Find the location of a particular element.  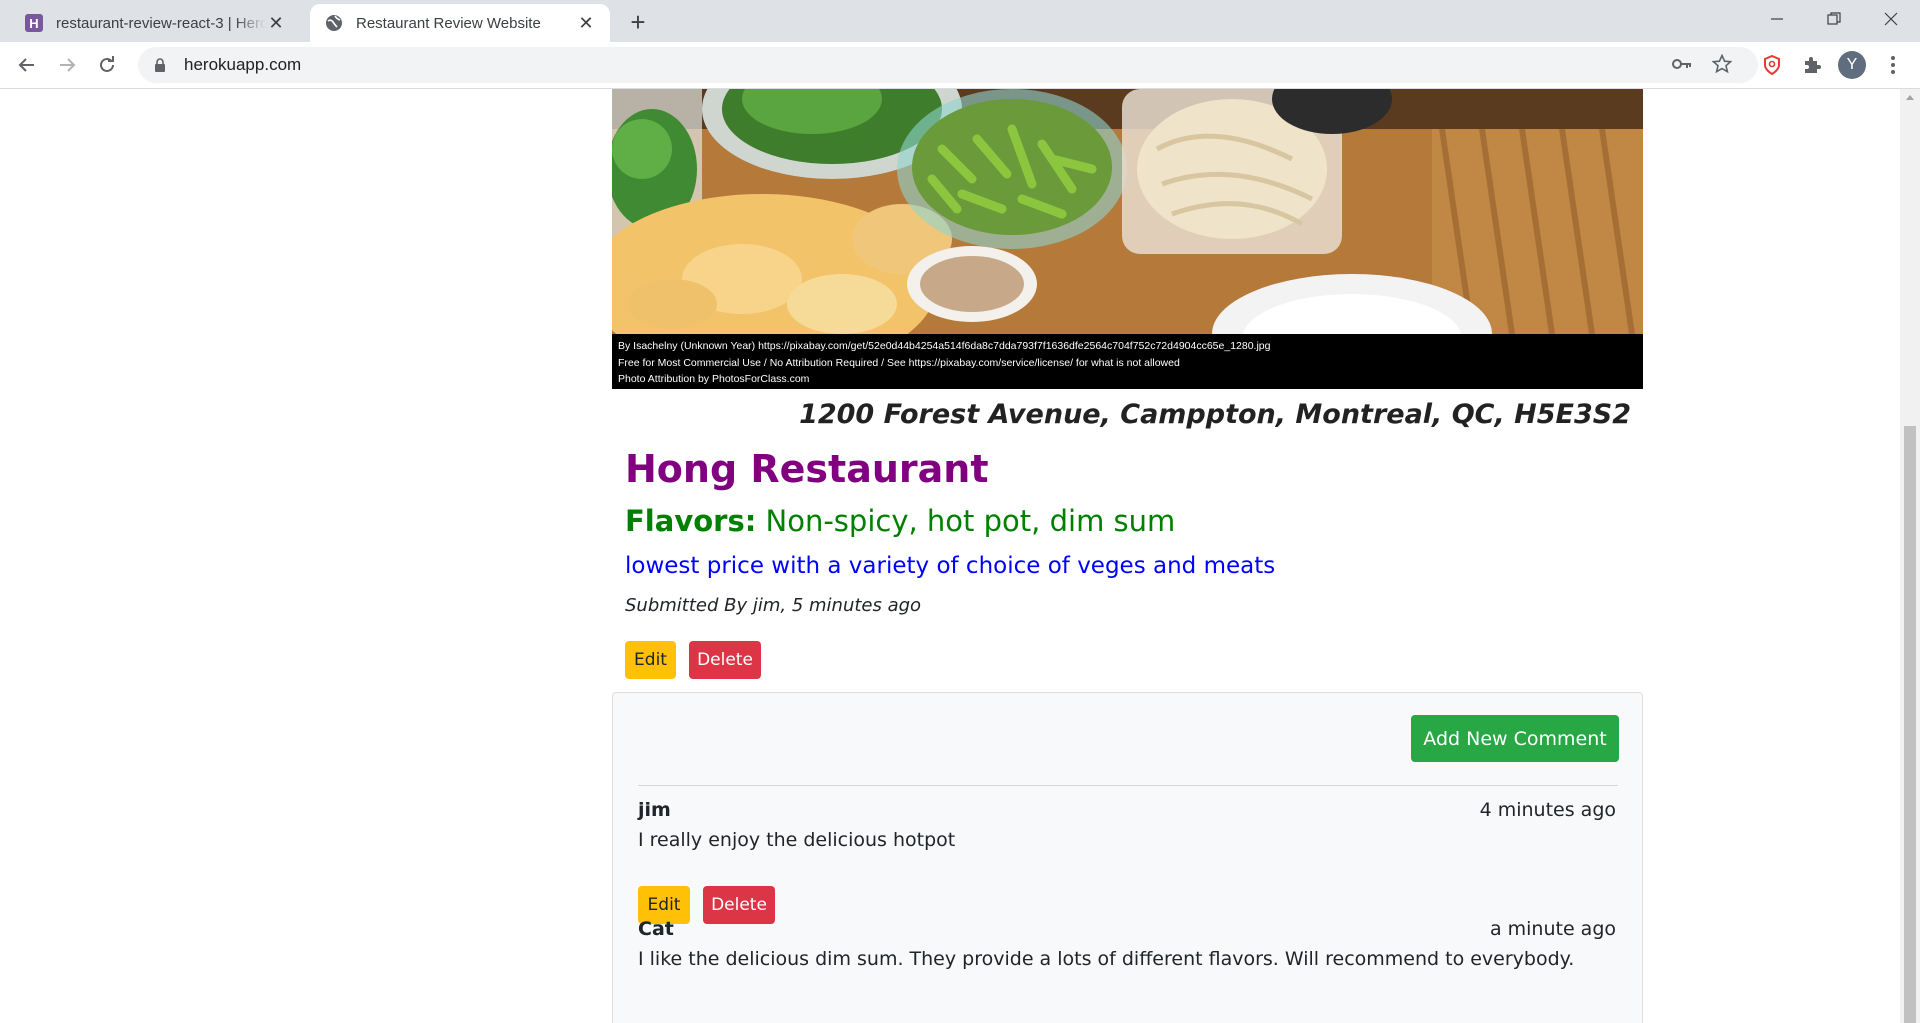

back-icon is located at coordinates (27, 65).